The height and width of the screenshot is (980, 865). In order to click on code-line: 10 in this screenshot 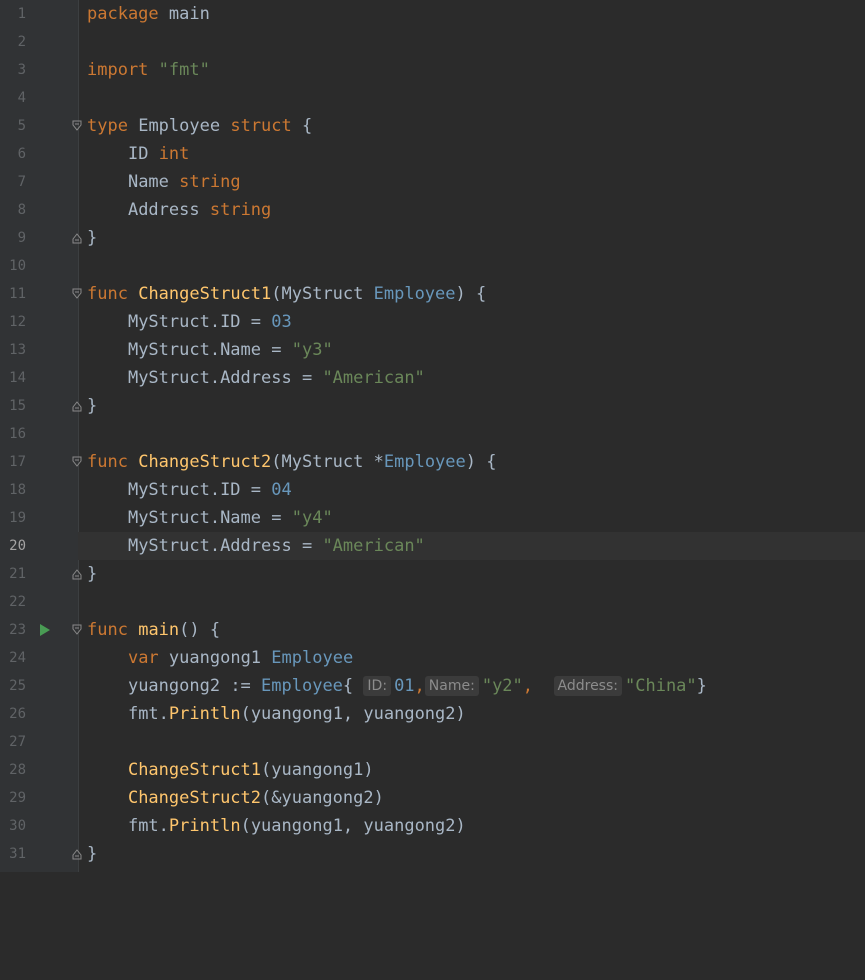, I will do `click(432, 266)`.